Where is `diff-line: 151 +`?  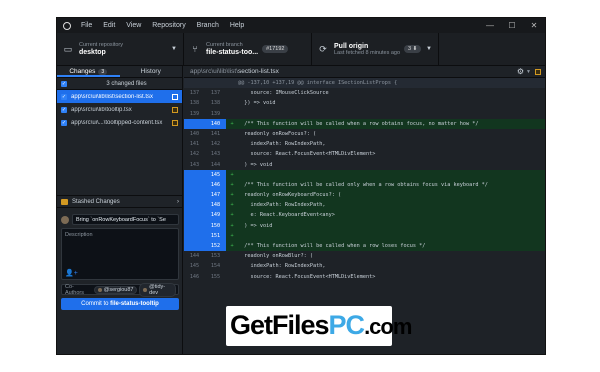 diff-line: 151 + is located at coordinates (364, 235).